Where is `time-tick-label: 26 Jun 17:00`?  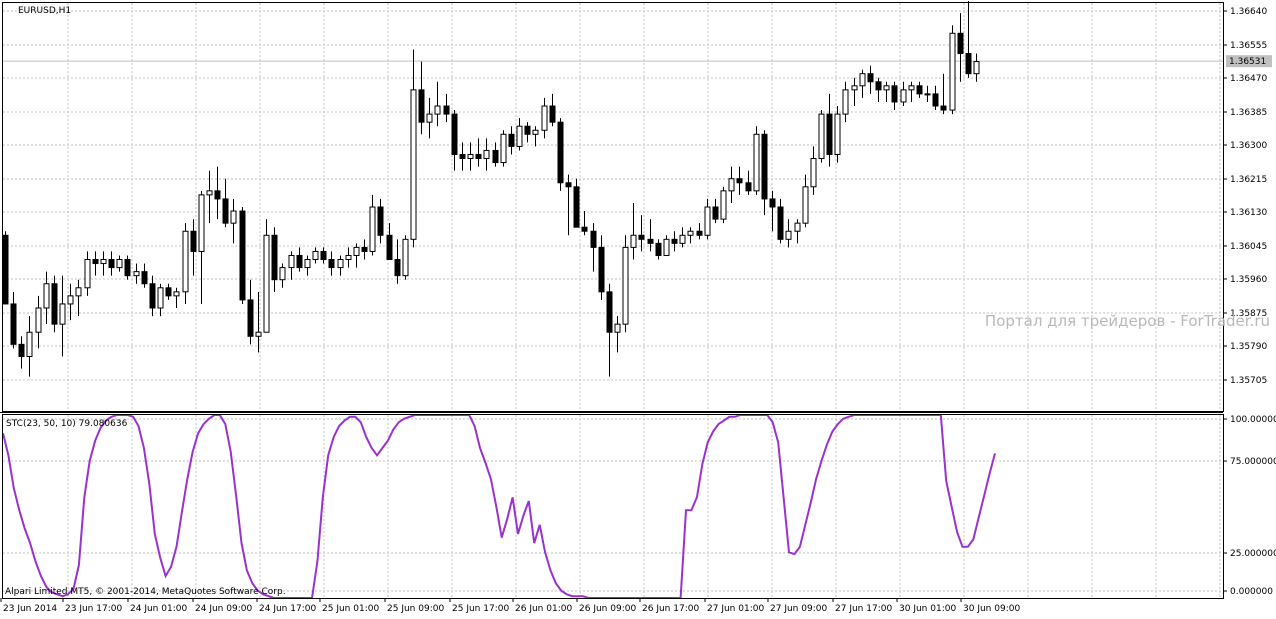 time-tick-label: 26 Jun 17:00 is located at coordinates (670, 609).